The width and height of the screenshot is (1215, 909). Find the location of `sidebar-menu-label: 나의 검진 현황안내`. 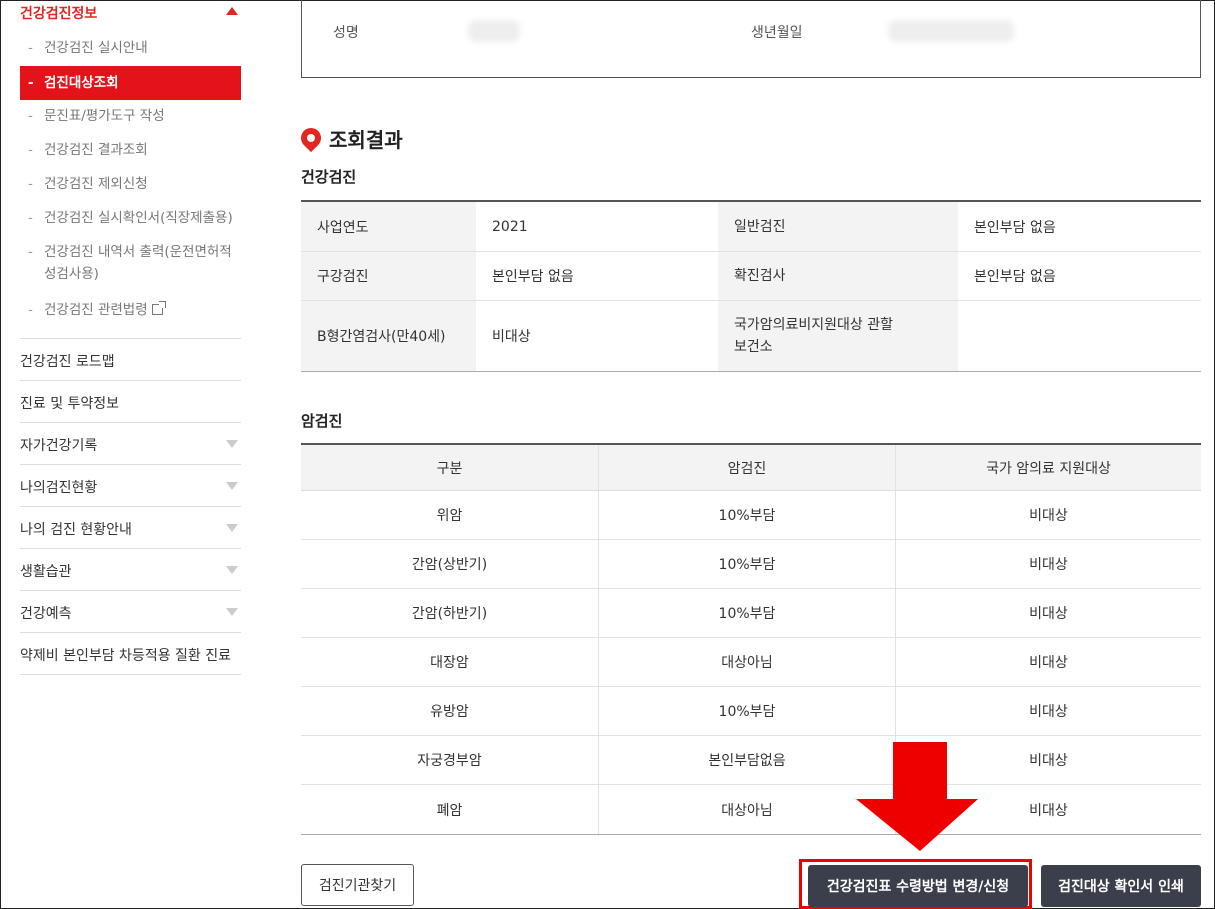

sidebar-menu-label: 나의 검진 현황안내 is located at coordinates (76, 530).